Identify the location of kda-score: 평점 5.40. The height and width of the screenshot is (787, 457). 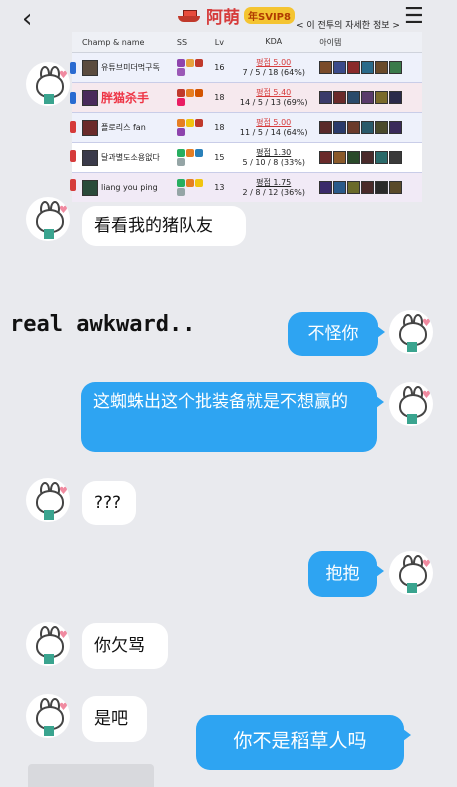
(274, 92).